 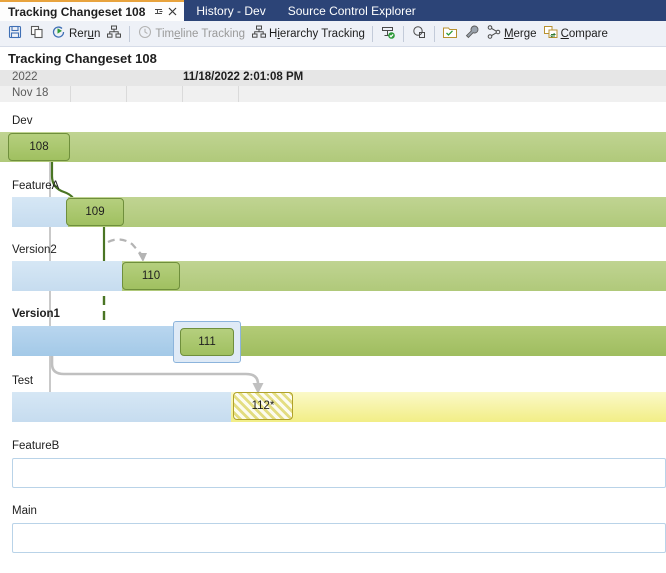 What do you see at coordinates (82, 58) in the screenshot?
I see `page-title: Tracking Changeset 108` at bounding box center [82, 58].